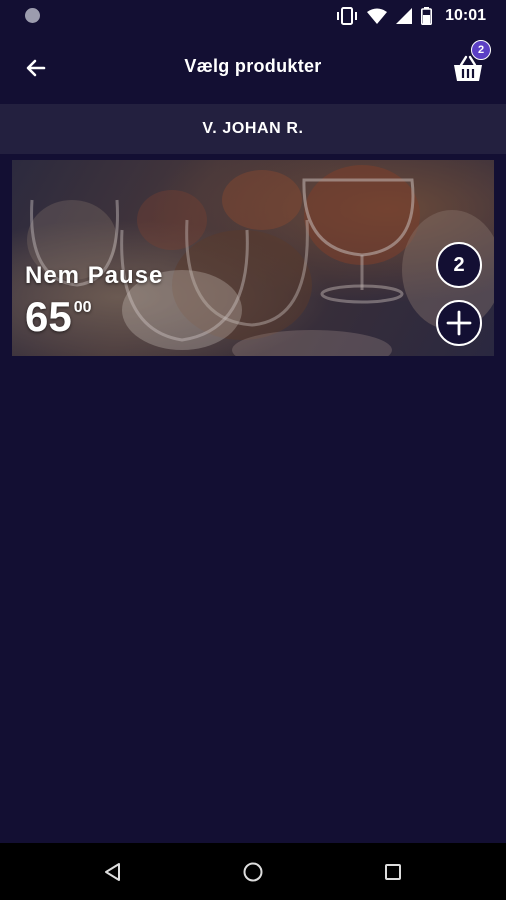 Image resolution: width=506 pixels, height=900 pixels. I want to click on price-cents: 00, so click(82, 307).